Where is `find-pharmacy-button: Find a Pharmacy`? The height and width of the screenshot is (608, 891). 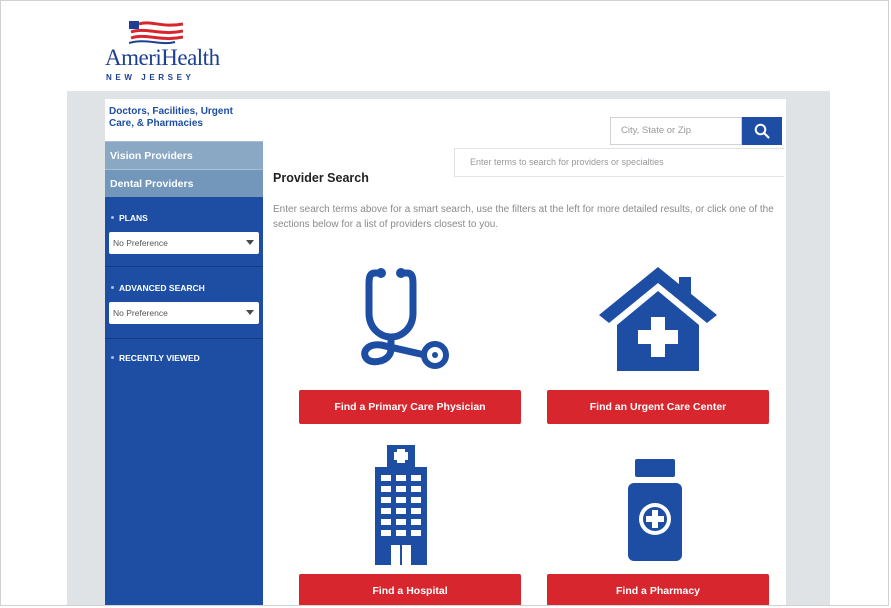
find-pharmacy-button: Find a Pharmacy is located at coordinates (658, 589).